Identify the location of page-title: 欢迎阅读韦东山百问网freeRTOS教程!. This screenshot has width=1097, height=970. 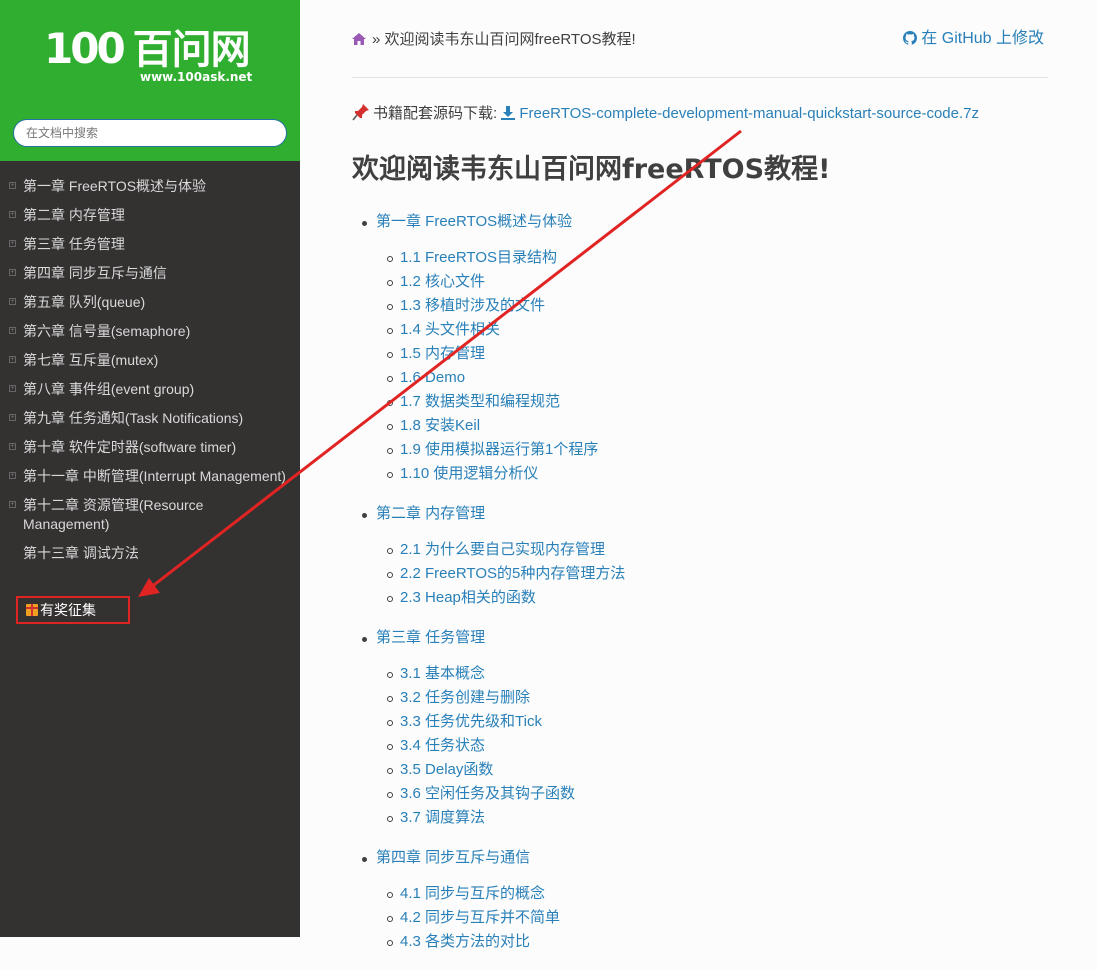
(591, 169).